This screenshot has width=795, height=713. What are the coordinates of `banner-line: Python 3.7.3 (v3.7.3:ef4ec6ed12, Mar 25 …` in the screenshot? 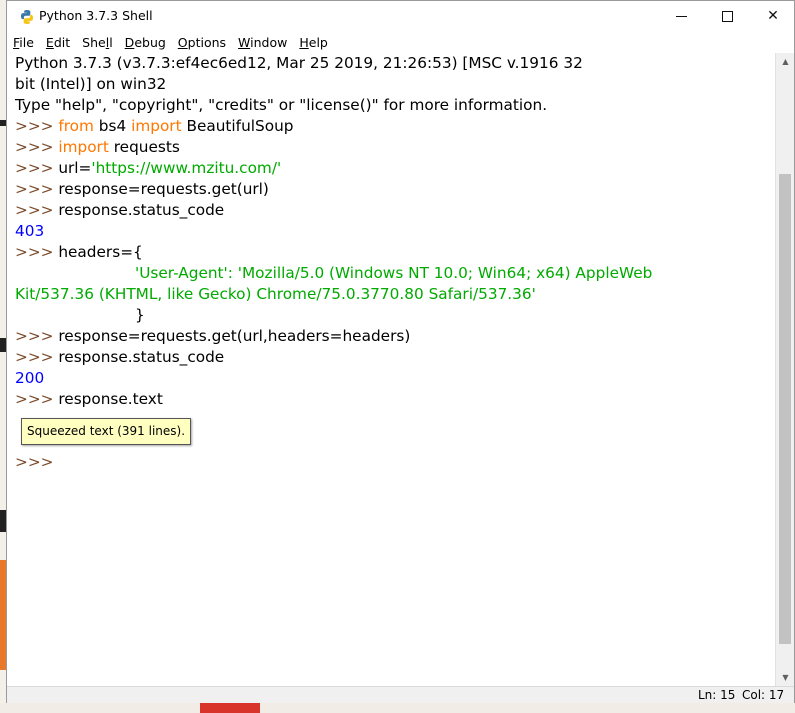 It's located at (299, 63).